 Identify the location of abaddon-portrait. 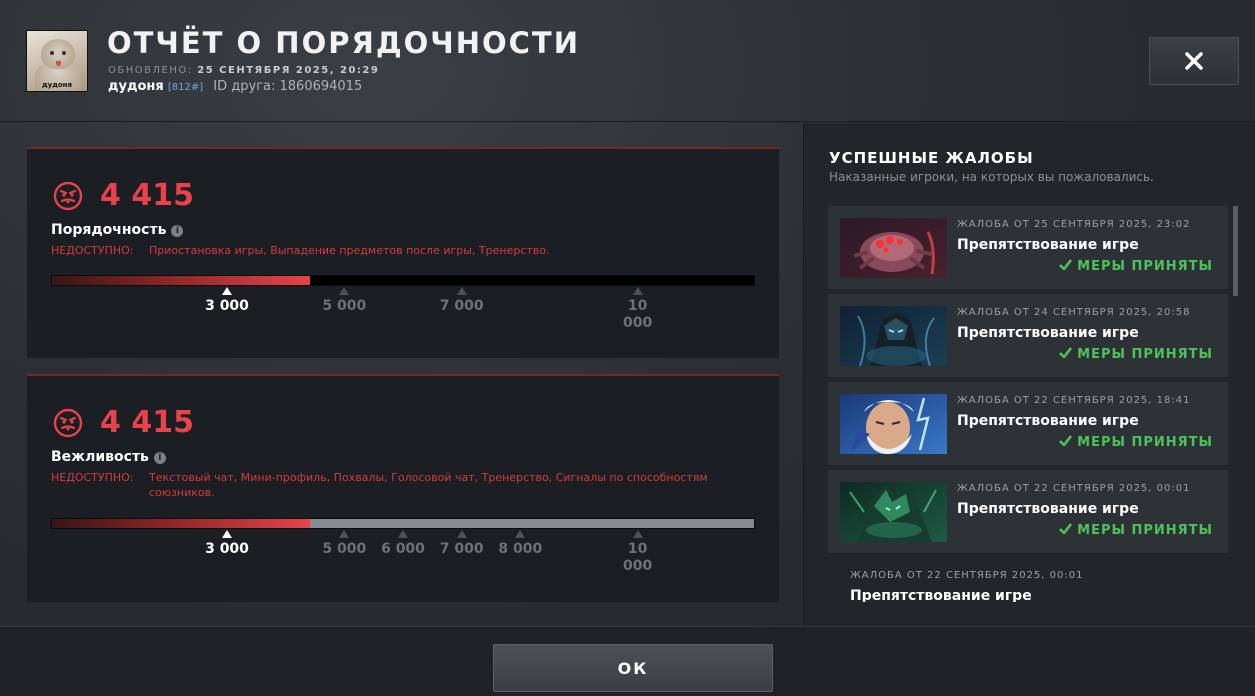
(893, 336).